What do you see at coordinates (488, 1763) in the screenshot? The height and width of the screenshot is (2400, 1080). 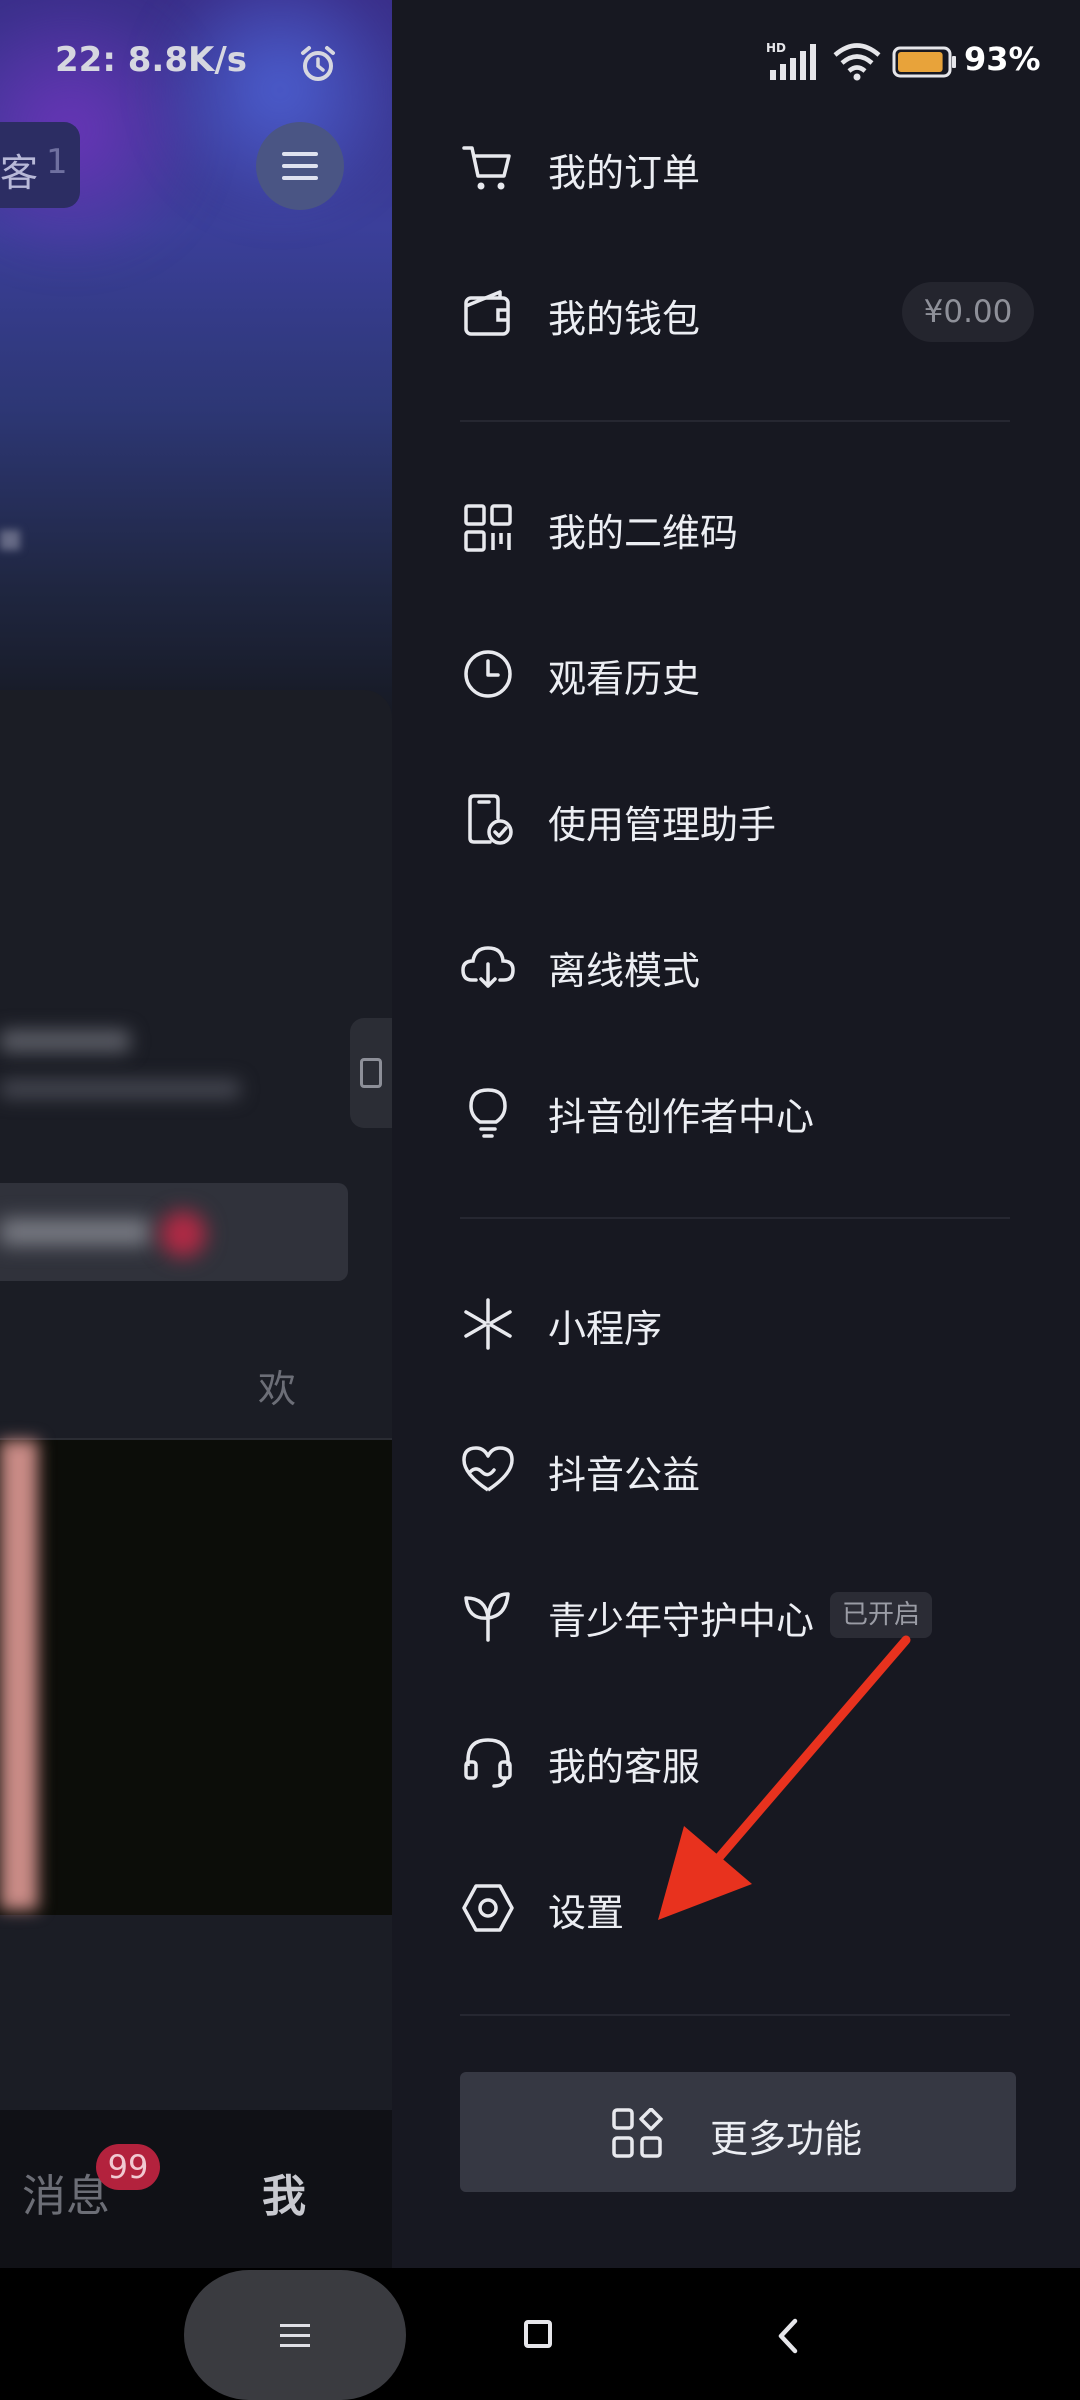 I see `headset-icon` at bounding box center [488, 1763].